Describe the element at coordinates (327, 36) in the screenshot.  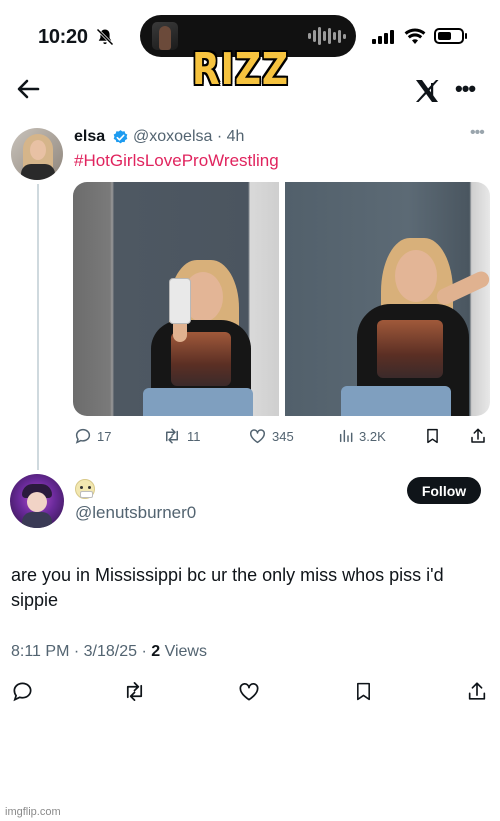
I see `audio-waveform-icon` at that location.